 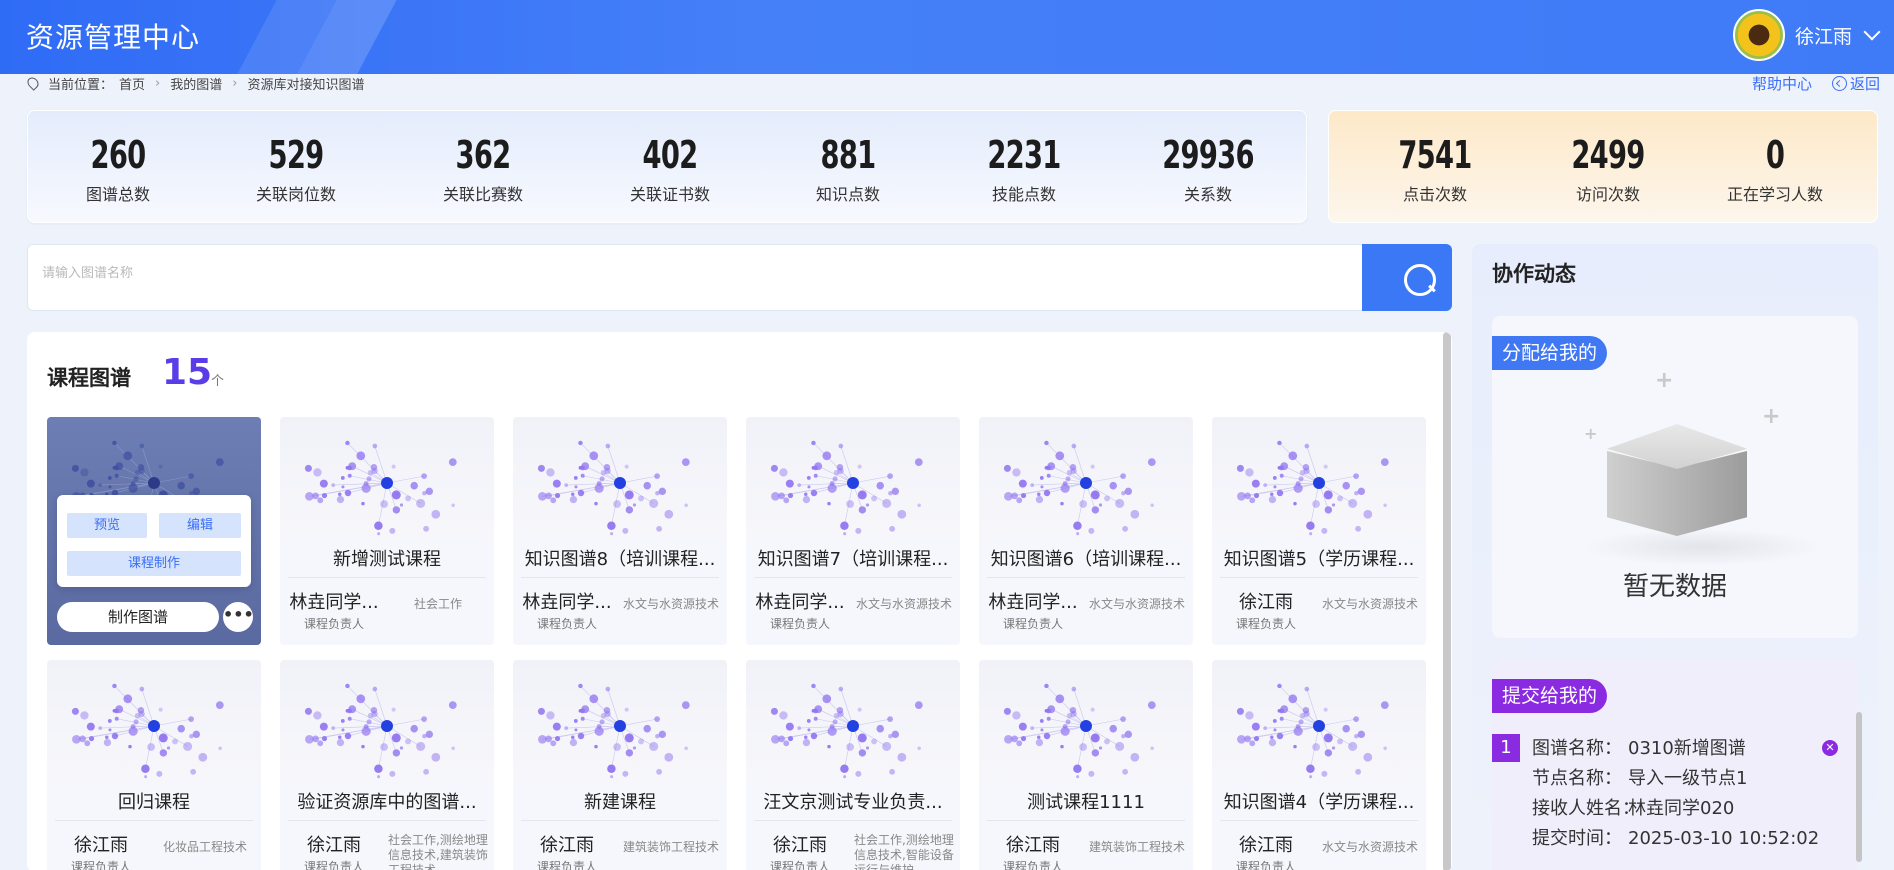 I want to click on search-button, so click(x=1407, y=277).